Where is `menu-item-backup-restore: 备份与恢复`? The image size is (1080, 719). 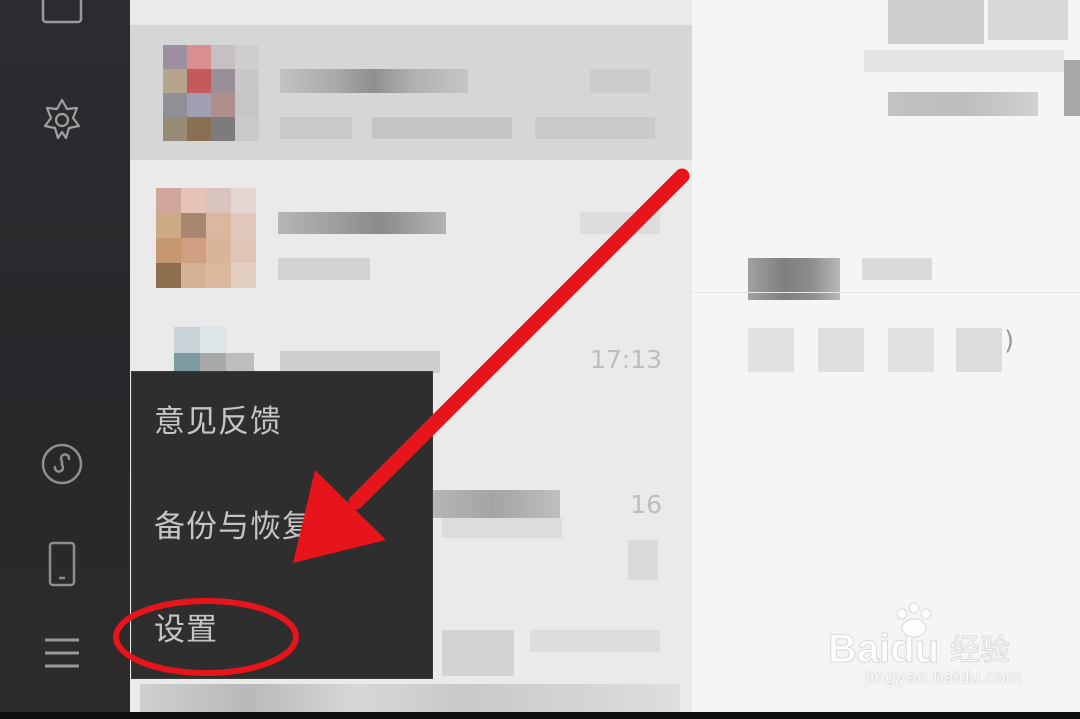 menu-item-backup-restore: 备份与恢复 is located at coordinates (289, 527).